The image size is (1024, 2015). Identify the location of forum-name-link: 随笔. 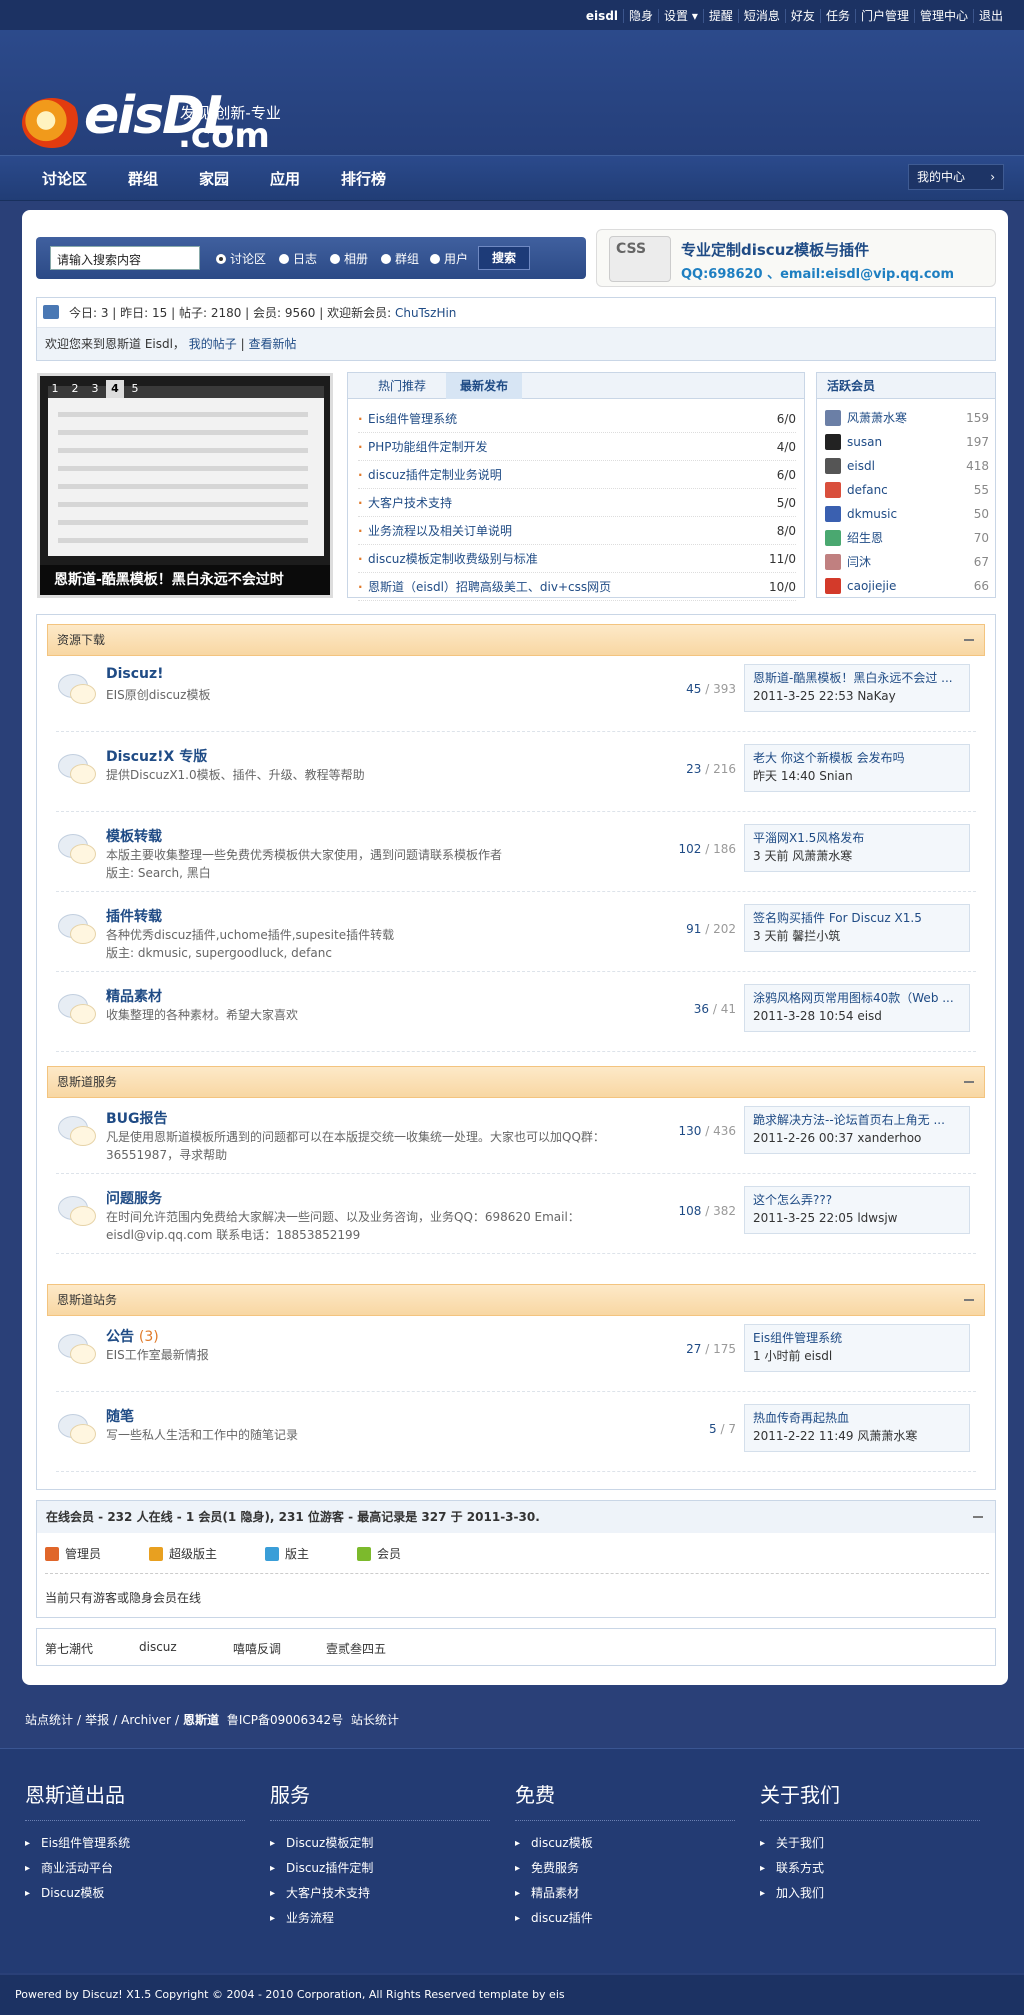
(120, 1417).